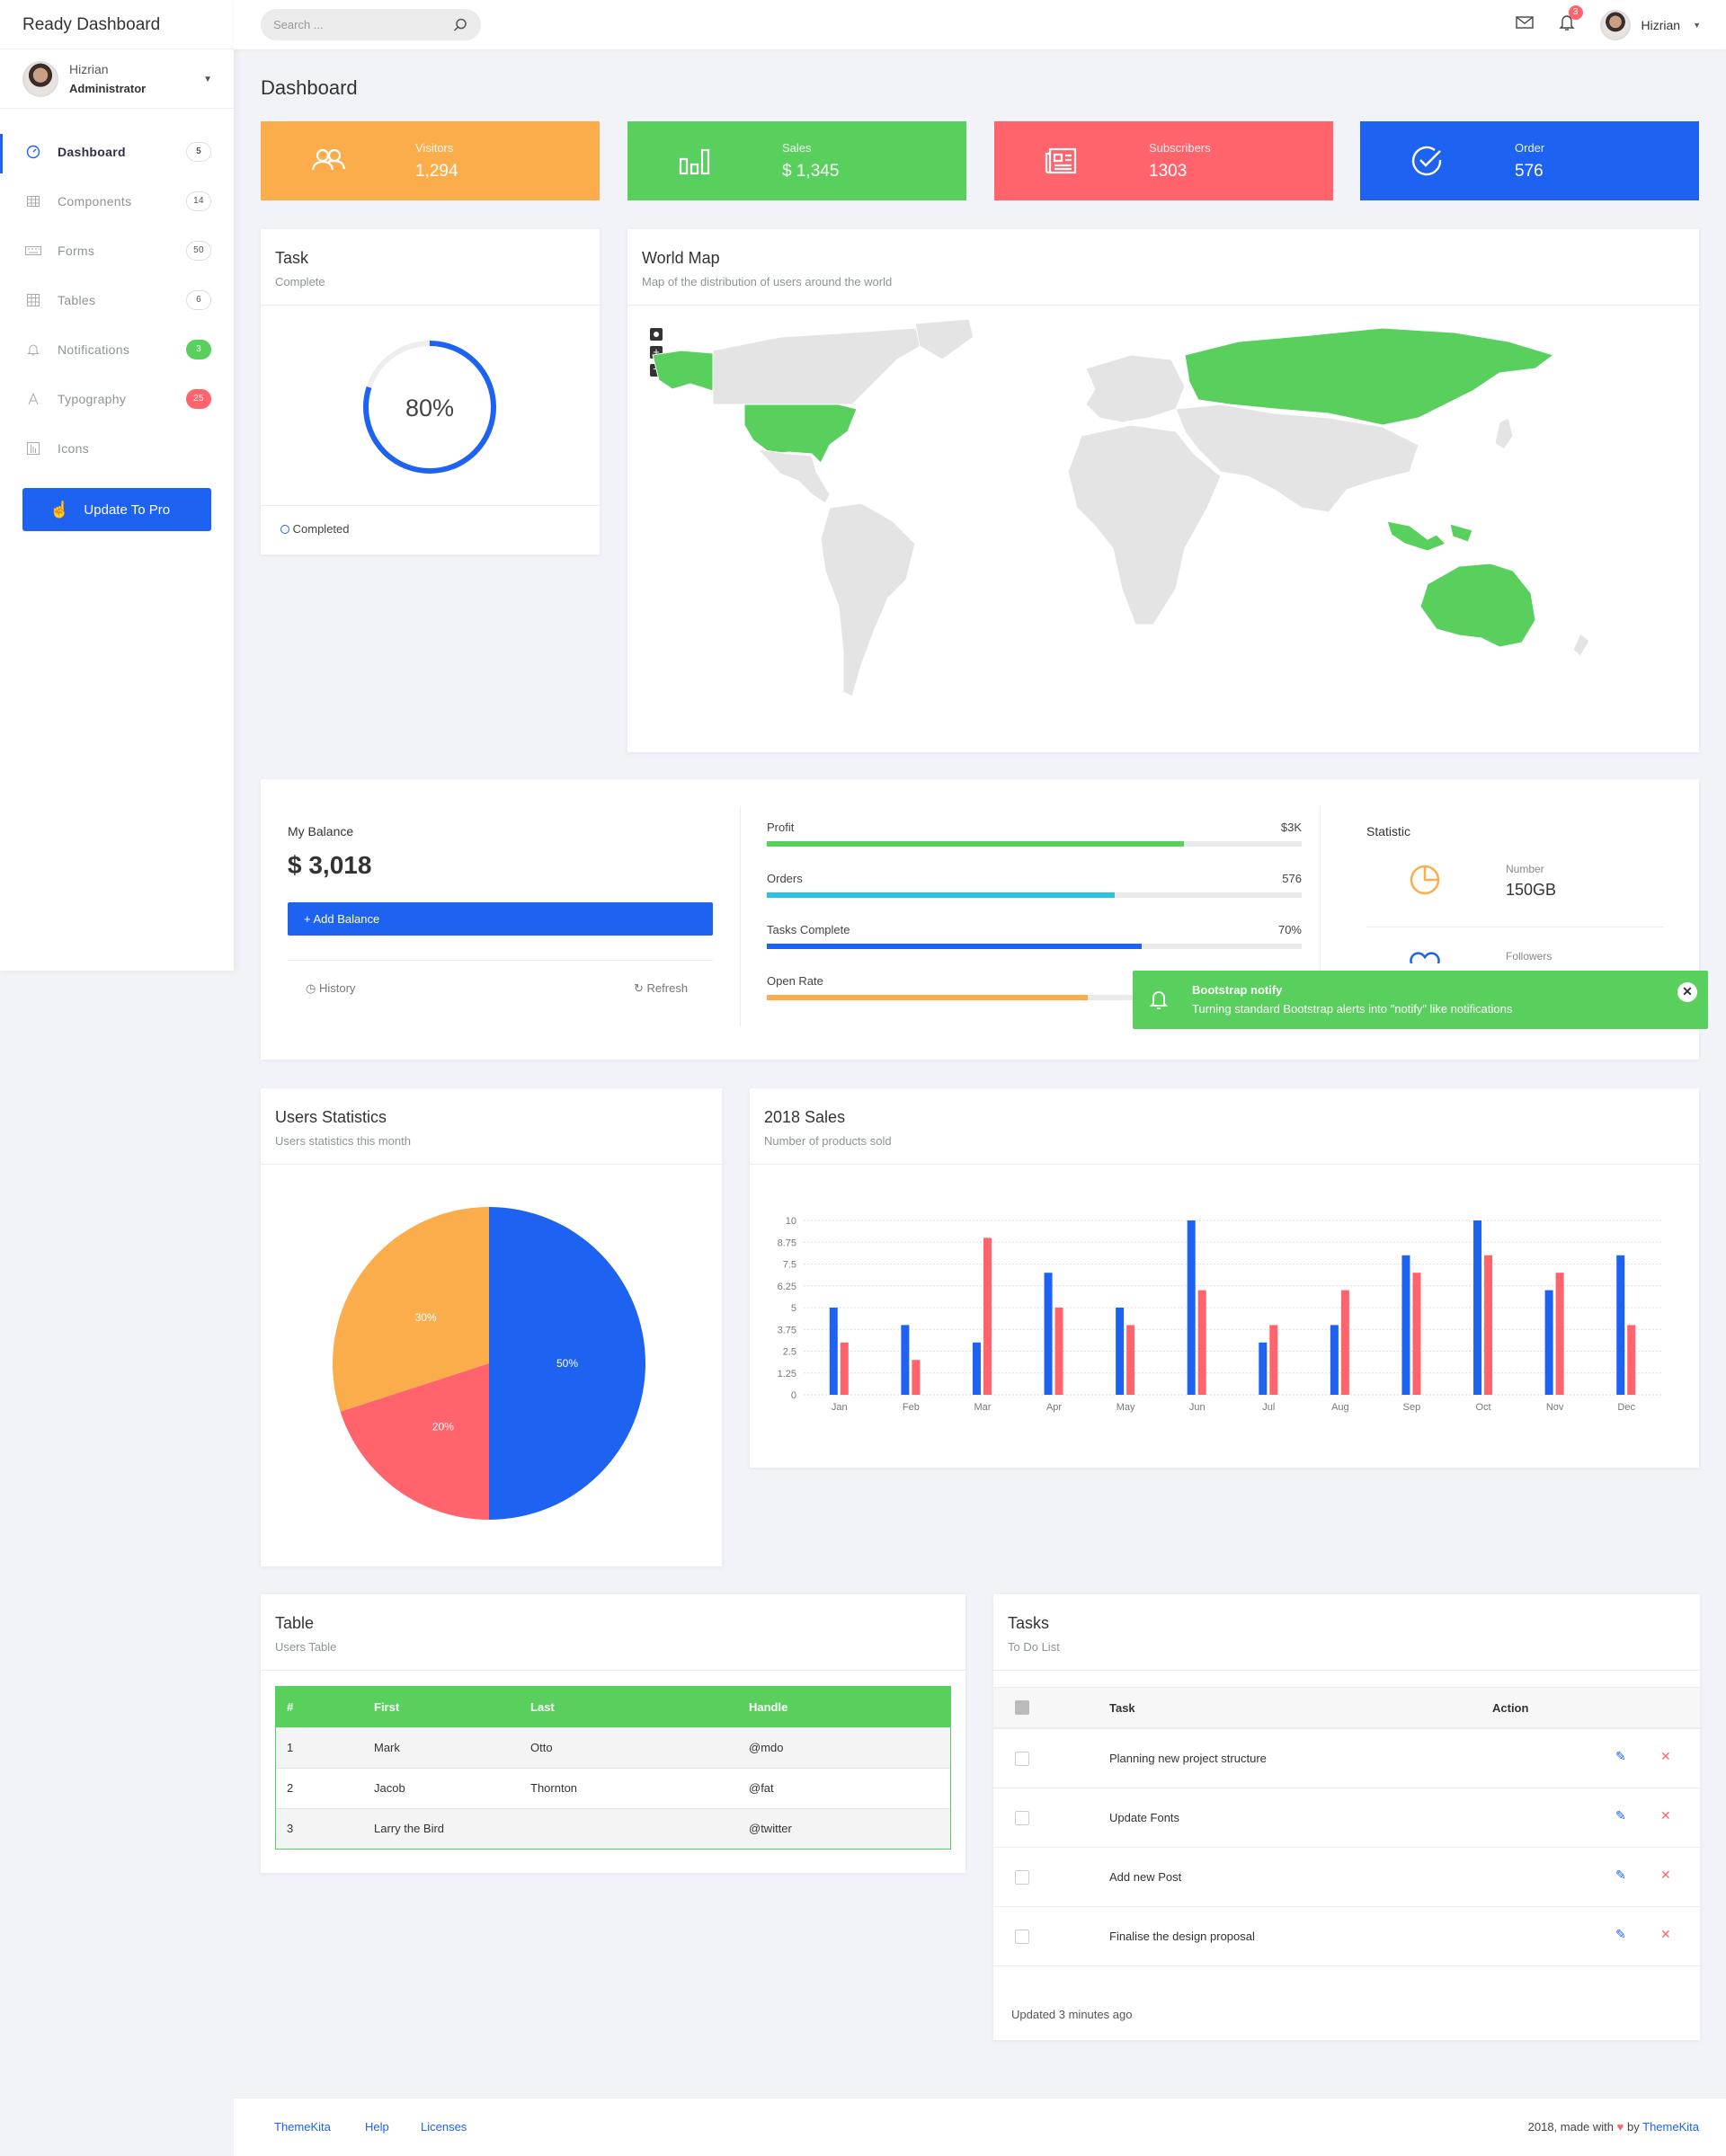 The width and height of the screenshot is (1726, 2156). Describe the element at coordinates (117, 299) in the screenshot. I see `sidebar-item-tables: Tables 6` at that location.